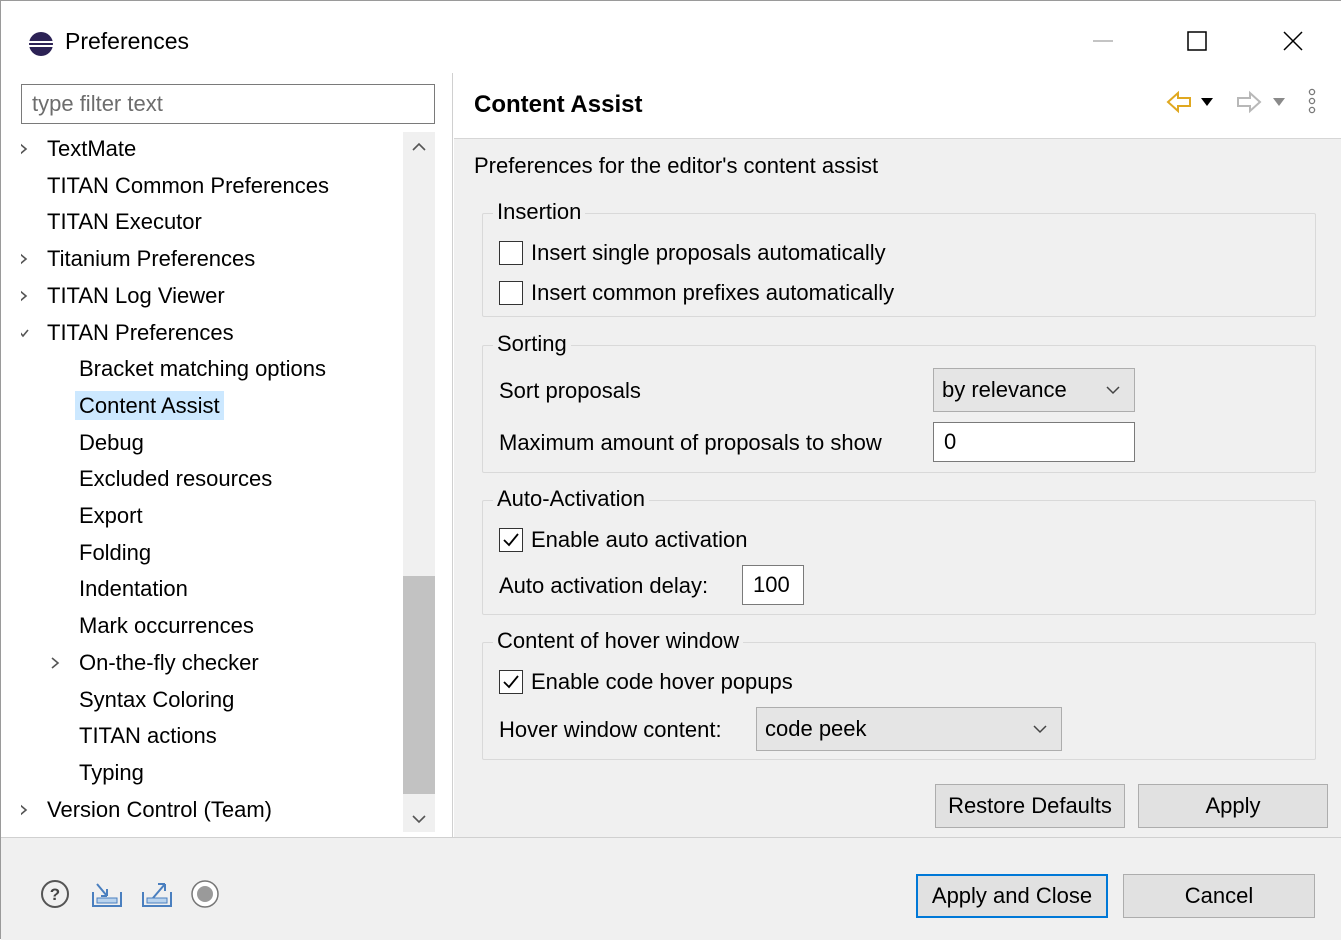 Image resolution: width=1341 pixels, height=940 pixels. I want to click on close-icon, so click(1293, 41).